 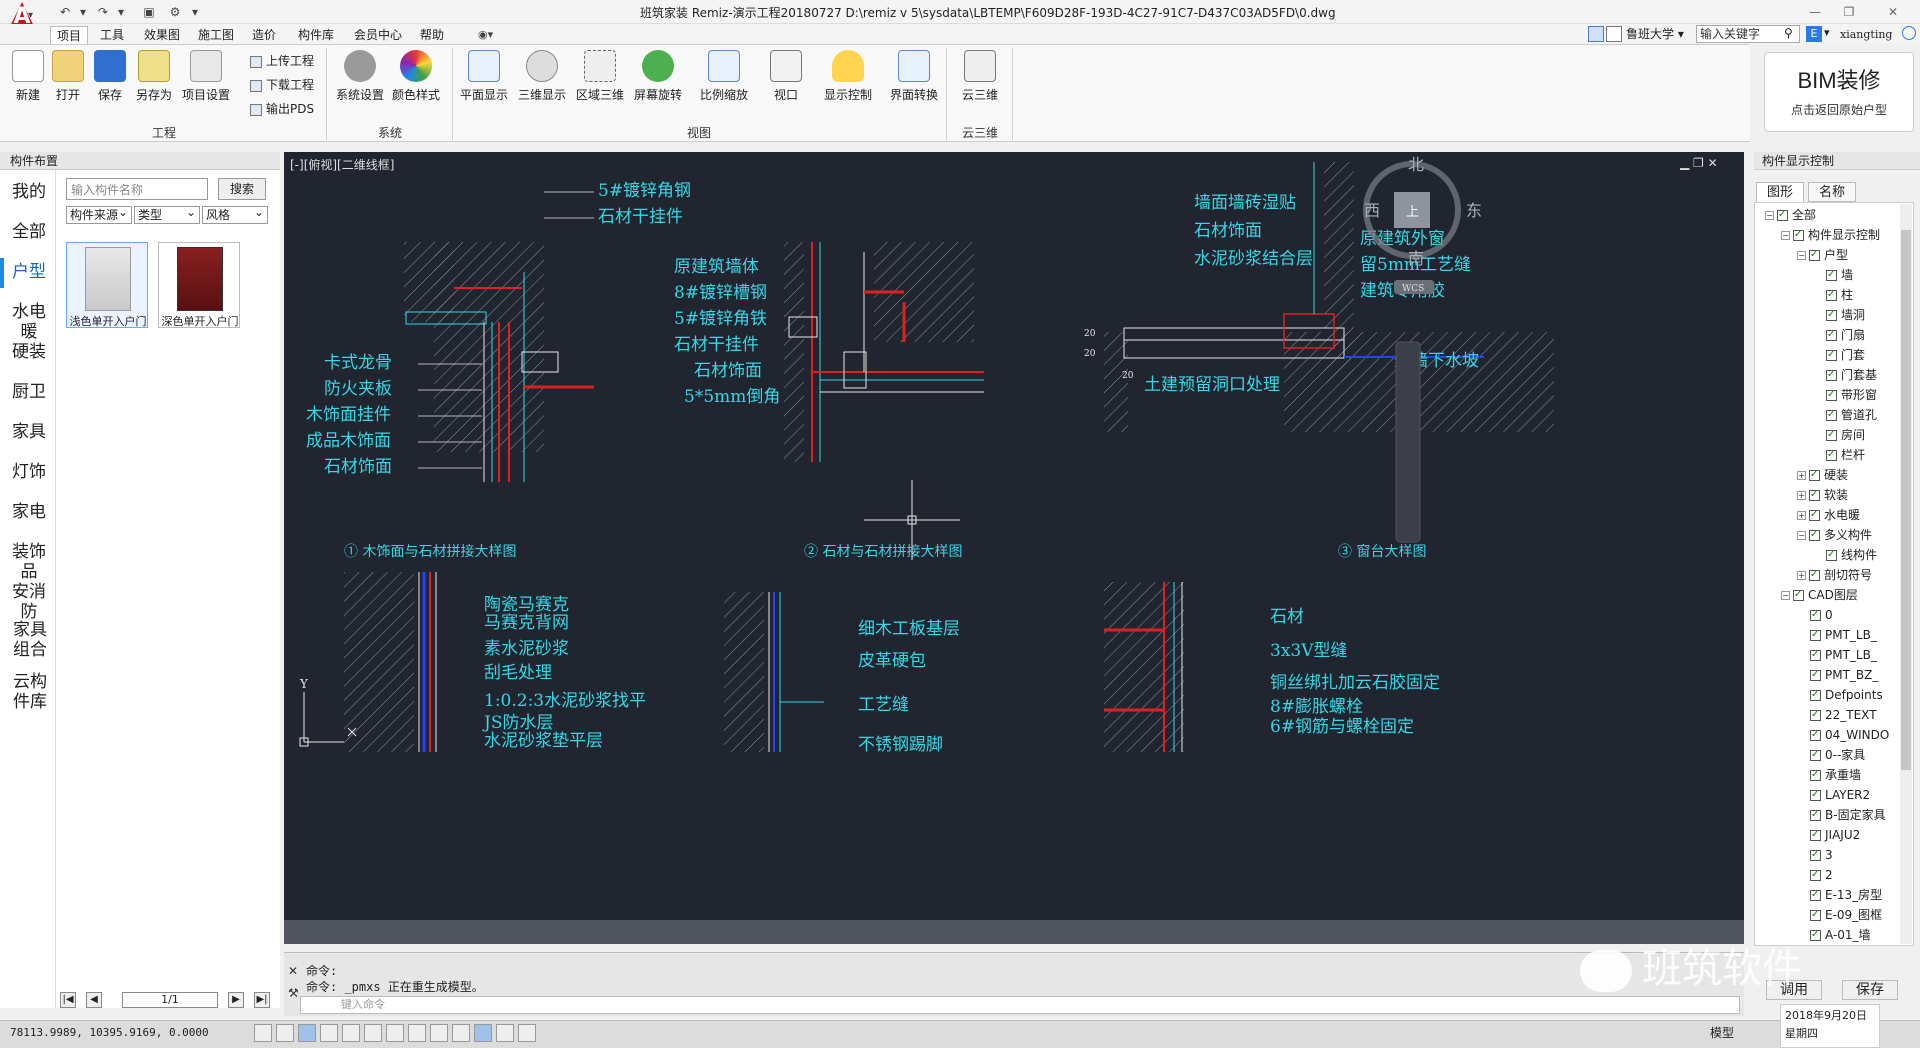 I want to click on tree-node: 线构件, so click(x=1845, y=555).